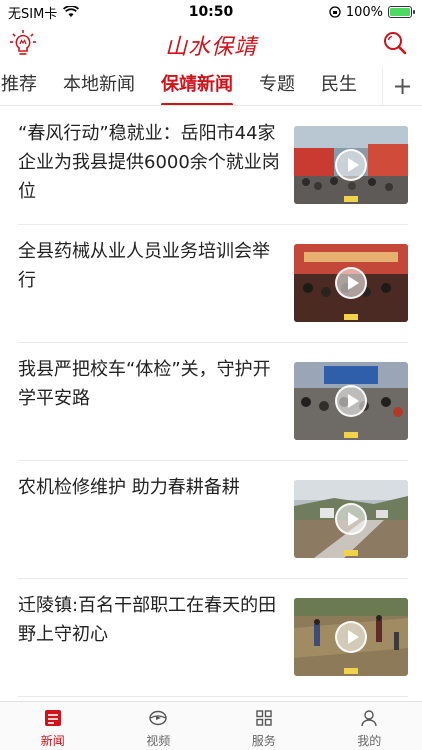  Describe the element at coordinates (149, 384) in the screenshot. I see `news-title: 我县严把校车“体检”关，守护开学平安路` at that location.